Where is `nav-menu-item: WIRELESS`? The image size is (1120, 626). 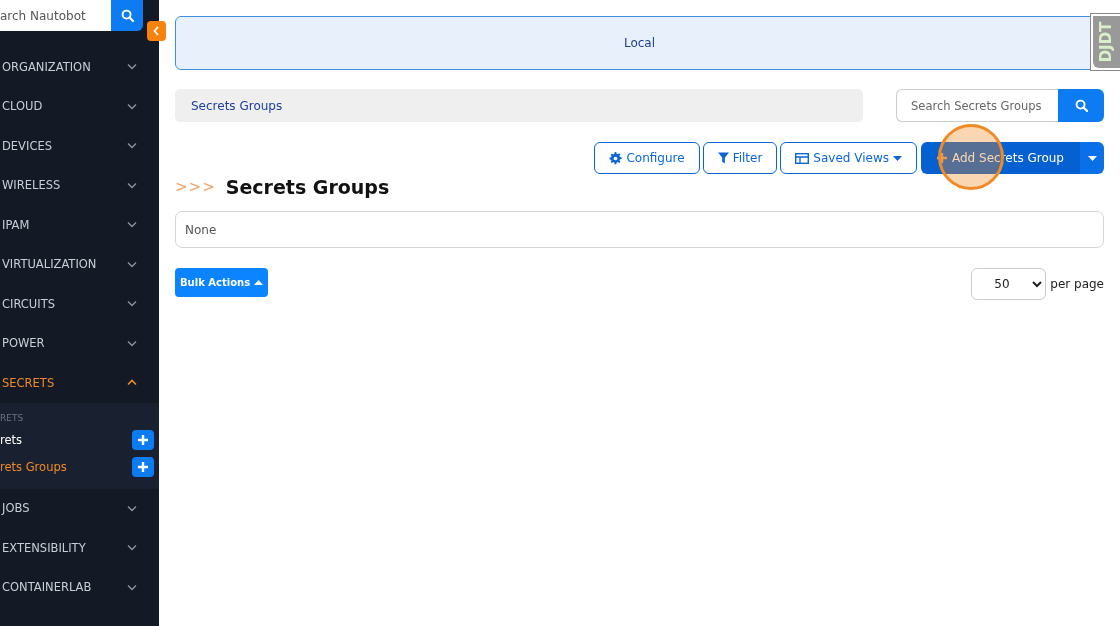 nav-menu-item: WIRELESS is located at coordinates (79, 185).